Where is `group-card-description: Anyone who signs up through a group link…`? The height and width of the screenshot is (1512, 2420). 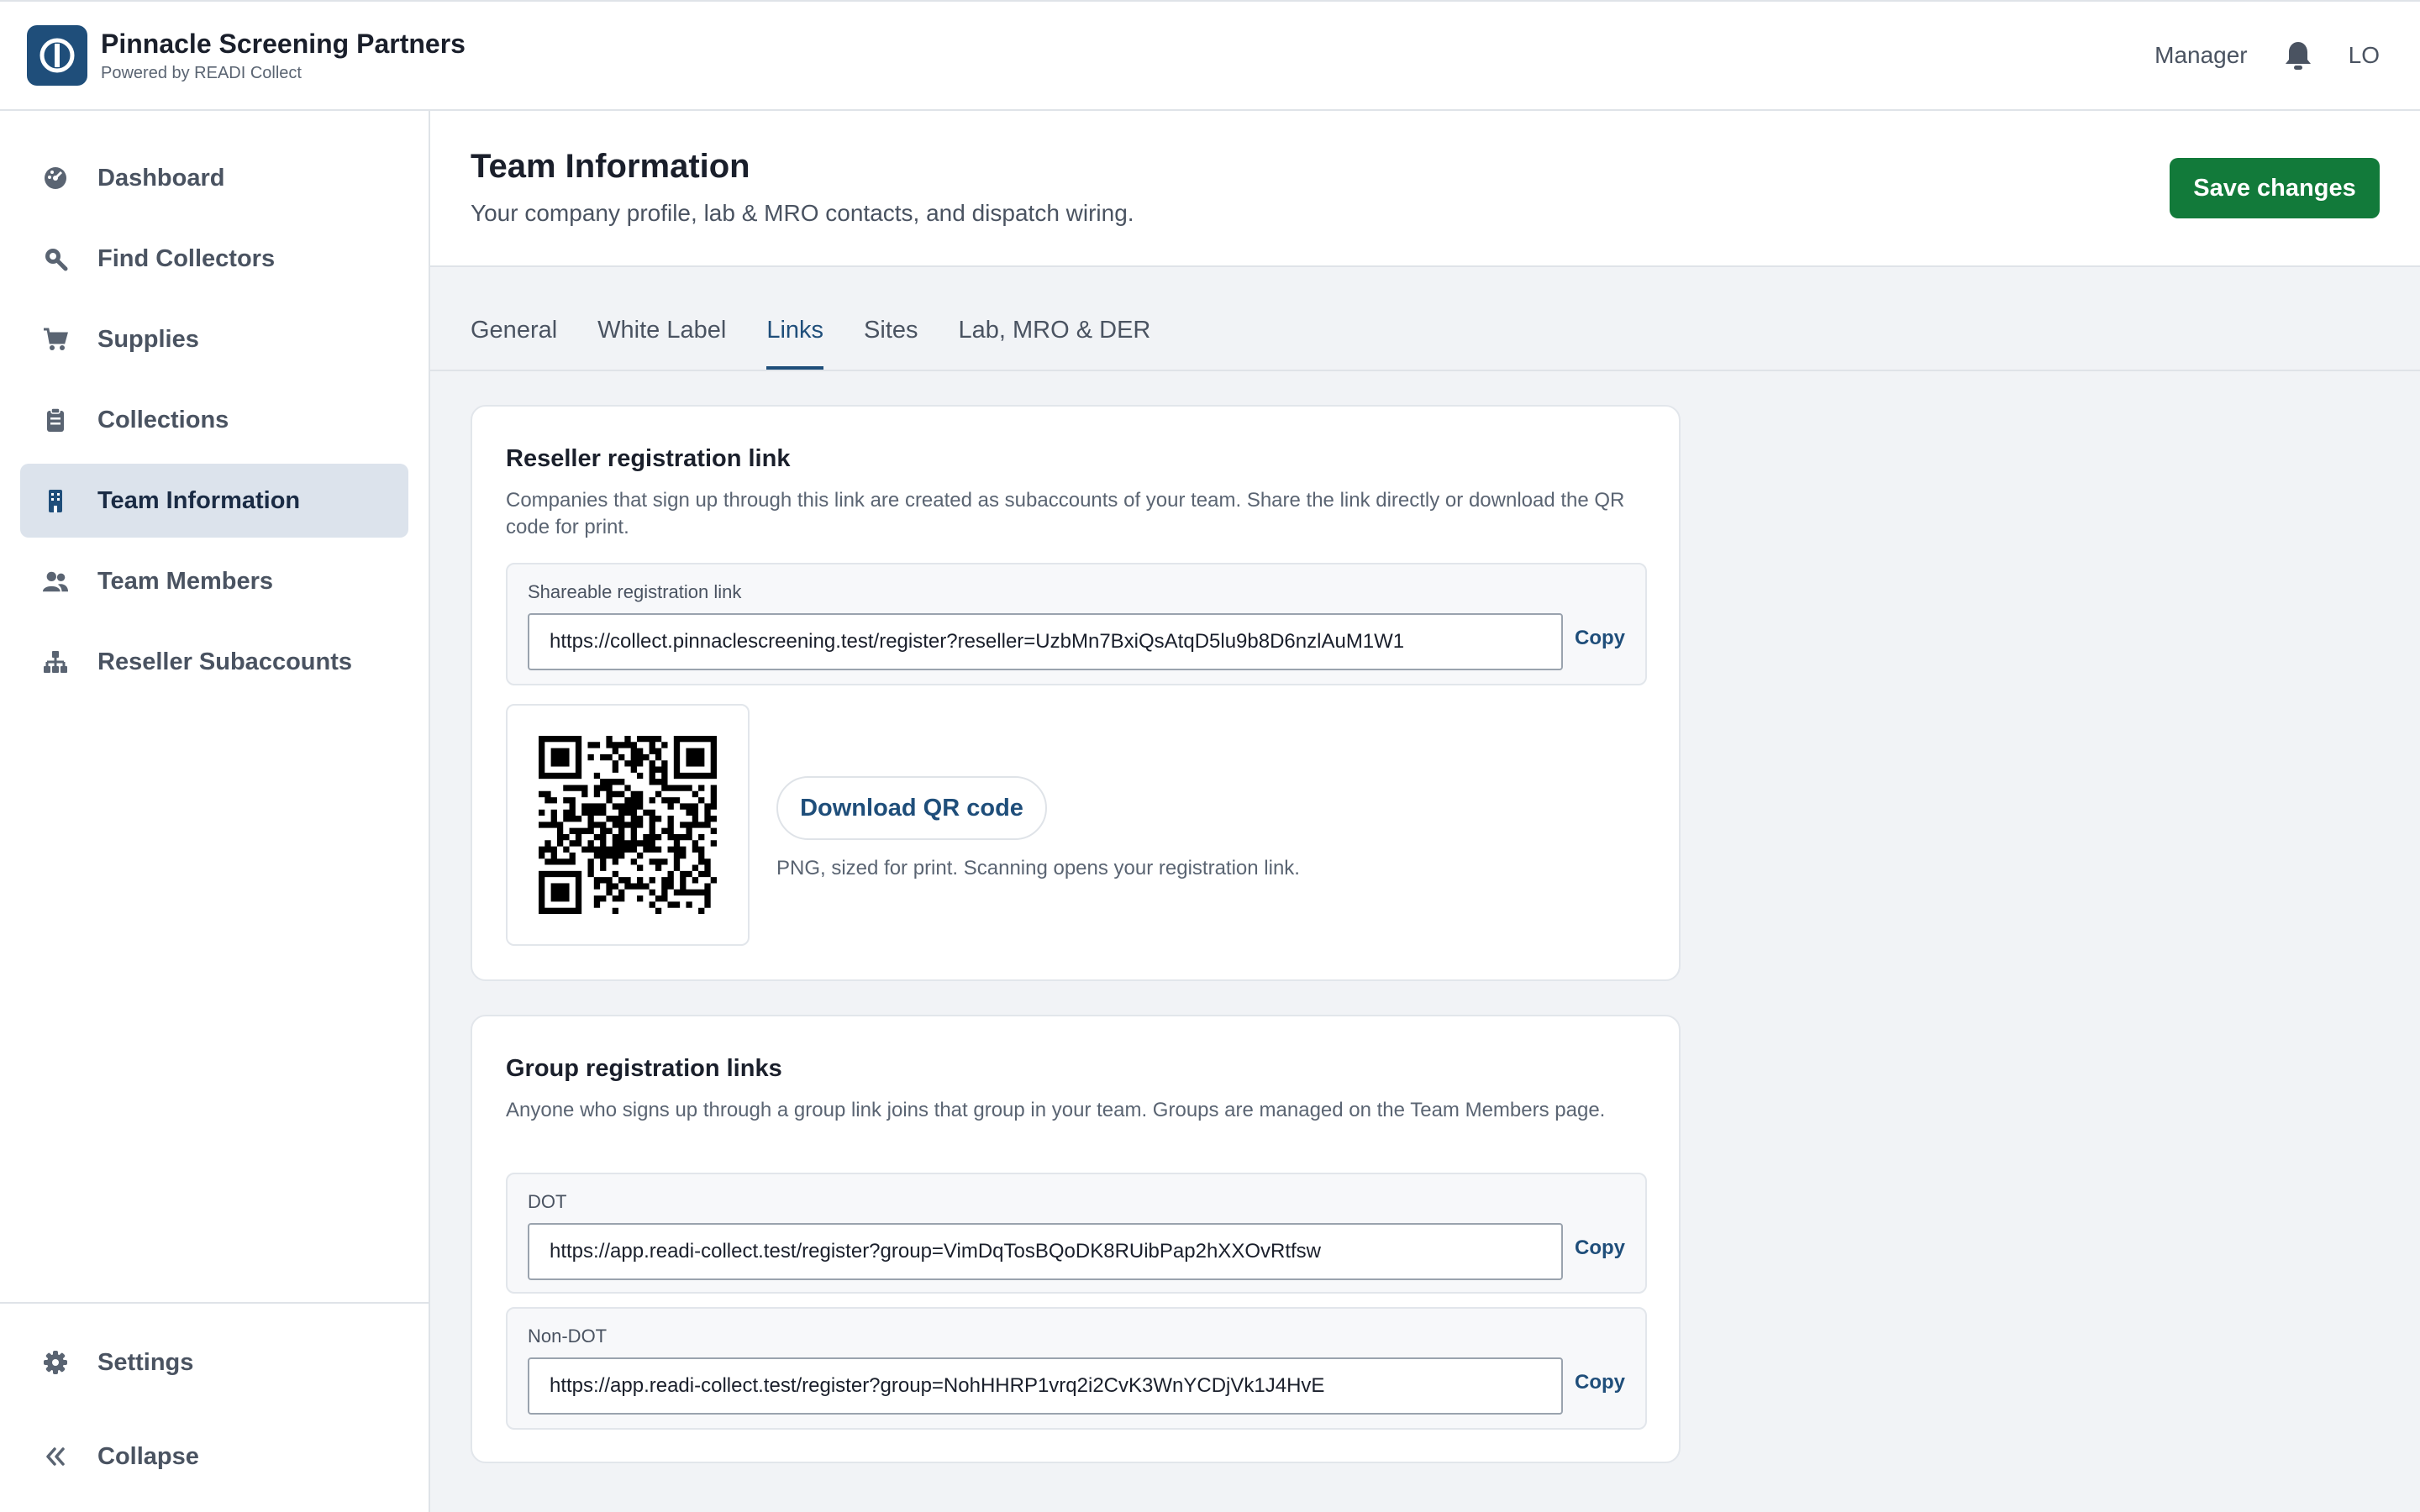
group-card-description: Anyone who signs up through a group link… is located at coordinates (1056, 1110).